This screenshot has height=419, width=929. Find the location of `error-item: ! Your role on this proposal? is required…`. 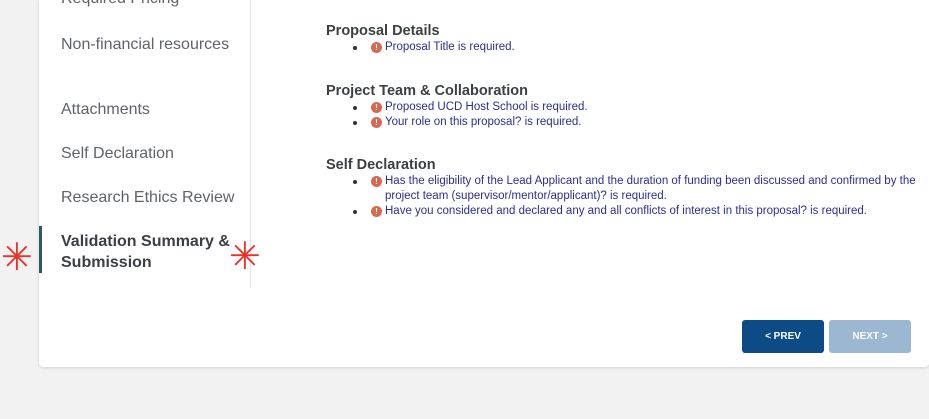

error-item: ! Your role on this proposal? is required… is located at coordinates (621, 122).